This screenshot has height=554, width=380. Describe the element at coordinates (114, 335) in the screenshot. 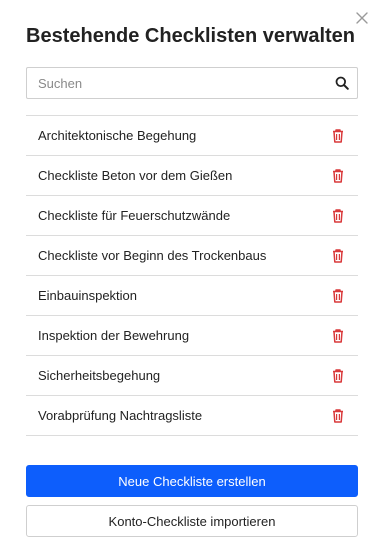

I see `checklist-label: Inspektion der Bewehrung` at that location.